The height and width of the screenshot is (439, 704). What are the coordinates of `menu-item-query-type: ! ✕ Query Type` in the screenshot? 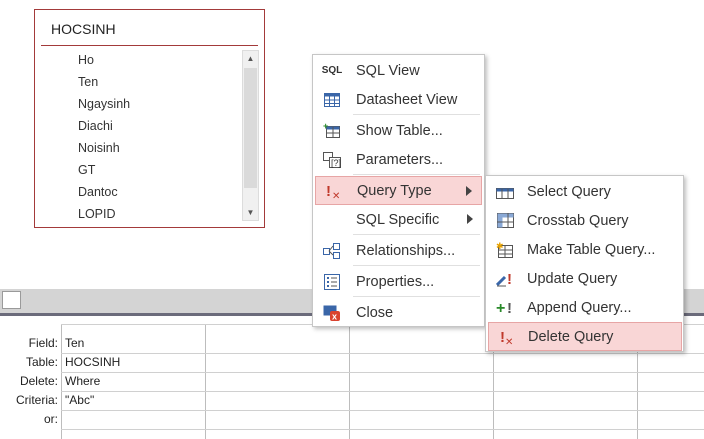 It's located at (398, 190).